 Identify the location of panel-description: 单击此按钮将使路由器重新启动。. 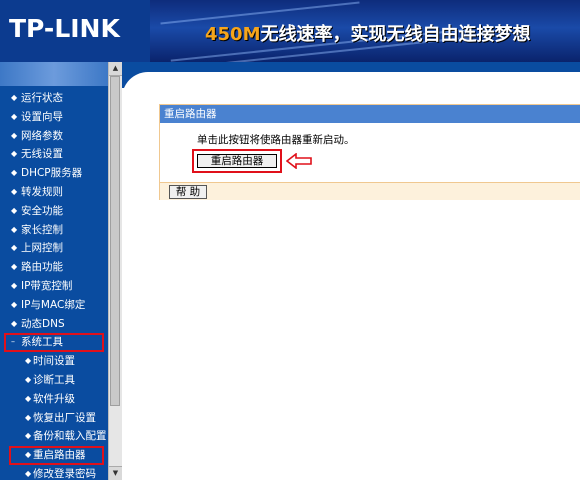
(276, 140).